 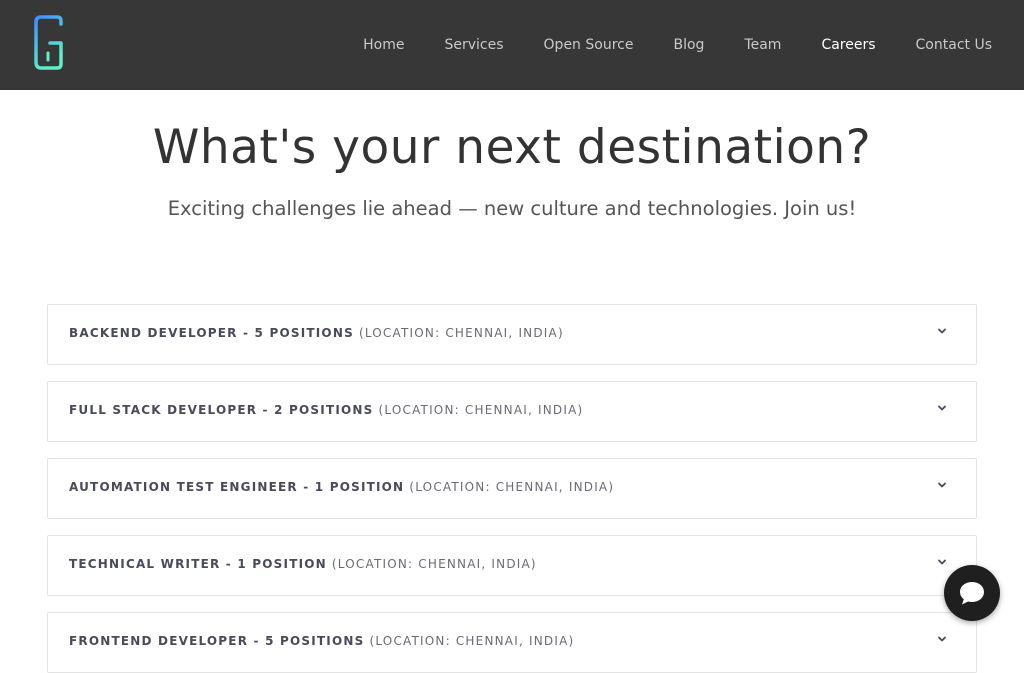 What do you see at coordinates (49, 43) in the screenshot?
I see `g-logo-icon` at bounding box center [49, 43].